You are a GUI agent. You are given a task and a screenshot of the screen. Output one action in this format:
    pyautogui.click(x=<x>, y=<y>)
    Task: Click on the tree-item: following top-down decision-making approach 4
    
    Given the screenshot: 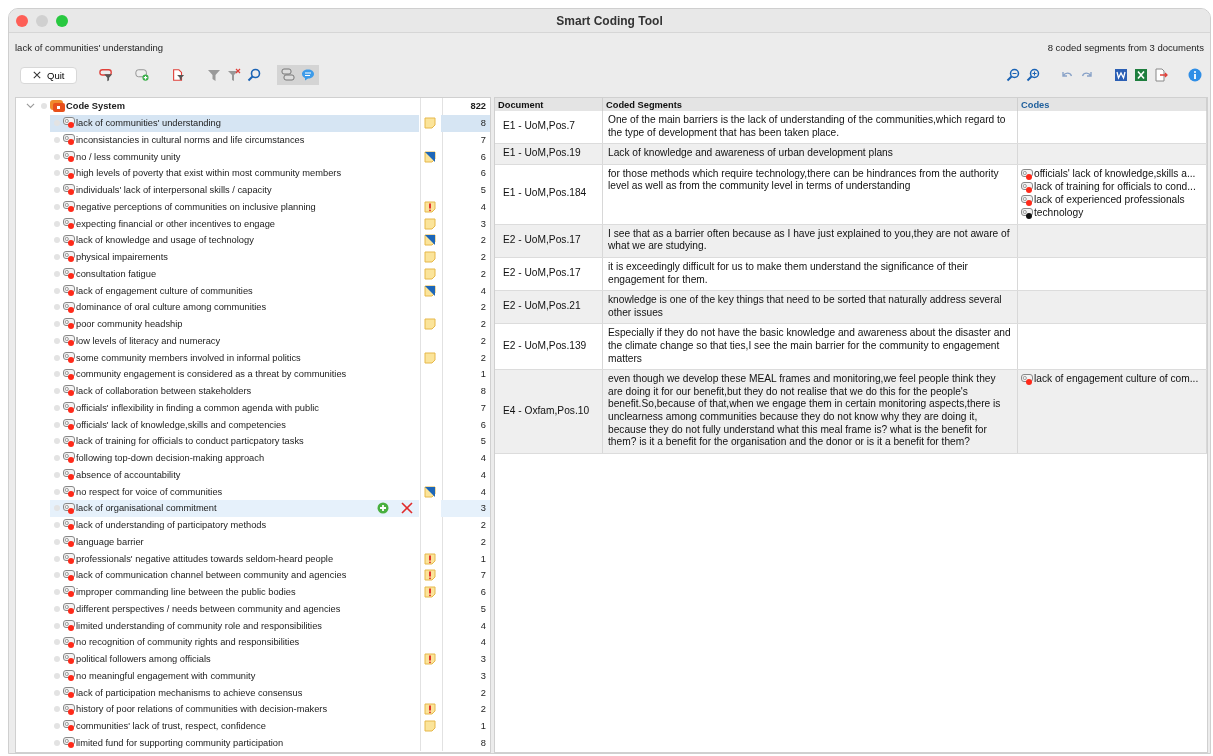 What is the action you would take?
    pyautogui.click(x=253, y=458)
    